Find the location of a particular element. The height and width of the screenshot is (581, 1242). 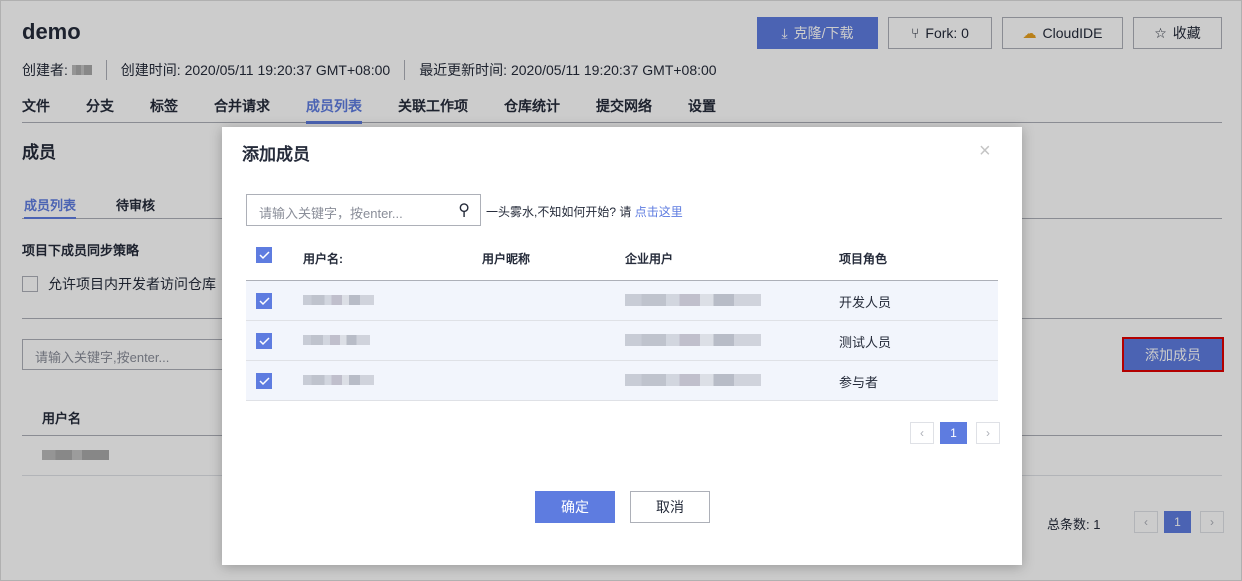

next-page-button: › is located at coordinates (988, 433).